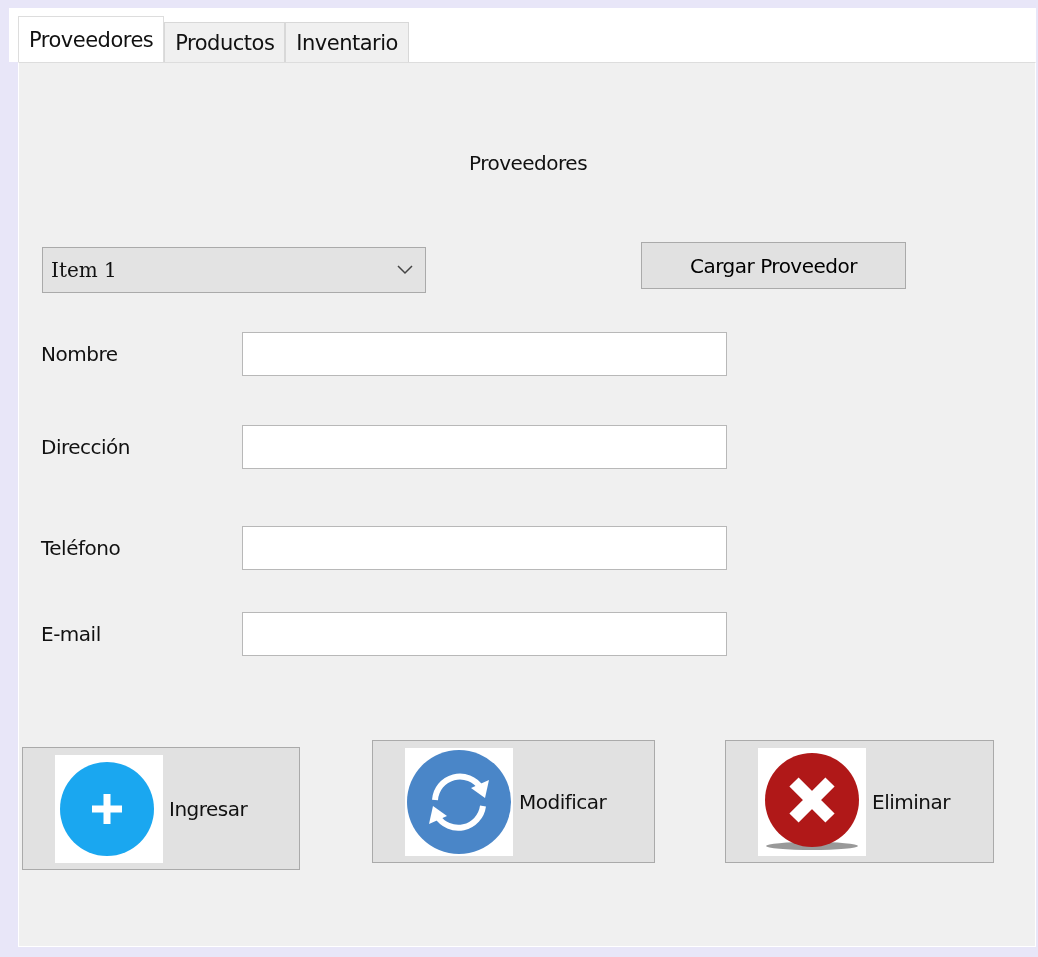  I want to click on tab: Proveedores, so click(91, 39).